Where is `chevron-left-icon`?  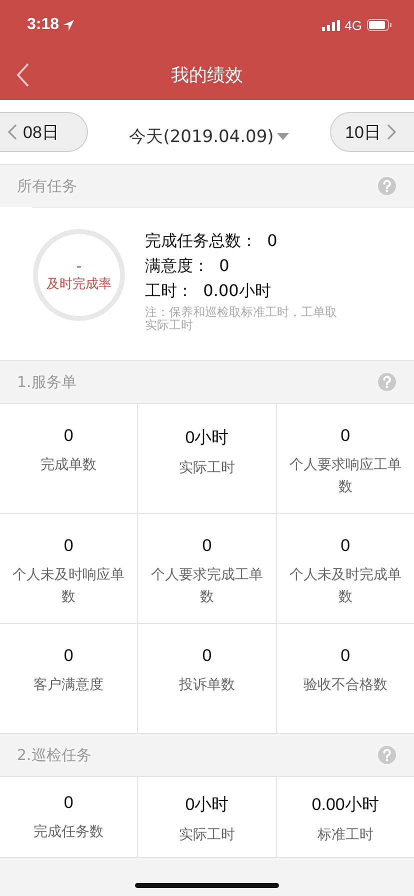 chevron-left-icon is located at coordinates (12, 132).